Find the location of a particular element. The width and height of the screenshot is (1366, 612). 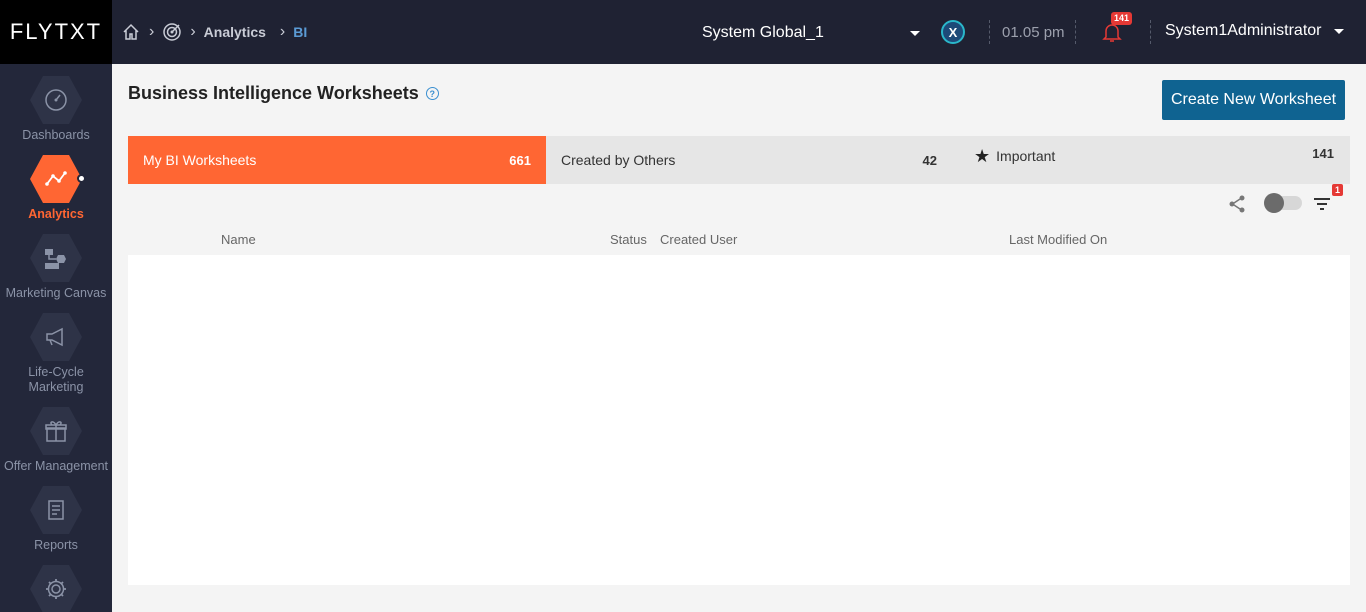

system-selector-value: System Global_1 is located at coordinates (763, 32).